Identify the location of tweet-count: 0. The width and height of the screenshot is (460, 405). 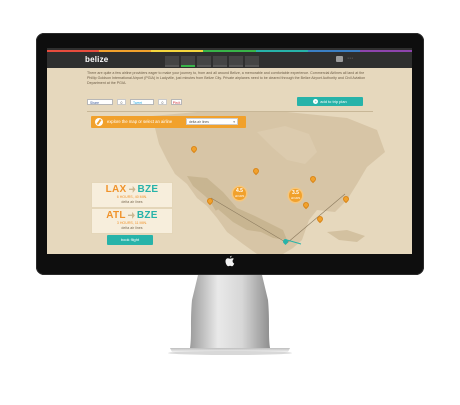
(162, 102).